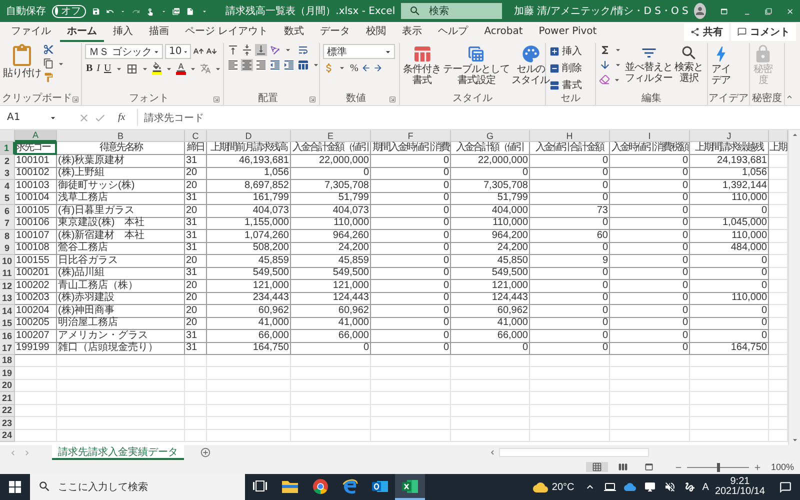 The width and height of the screenshot is (800, 500). I want to click on column-header: B, so click(121, 136).